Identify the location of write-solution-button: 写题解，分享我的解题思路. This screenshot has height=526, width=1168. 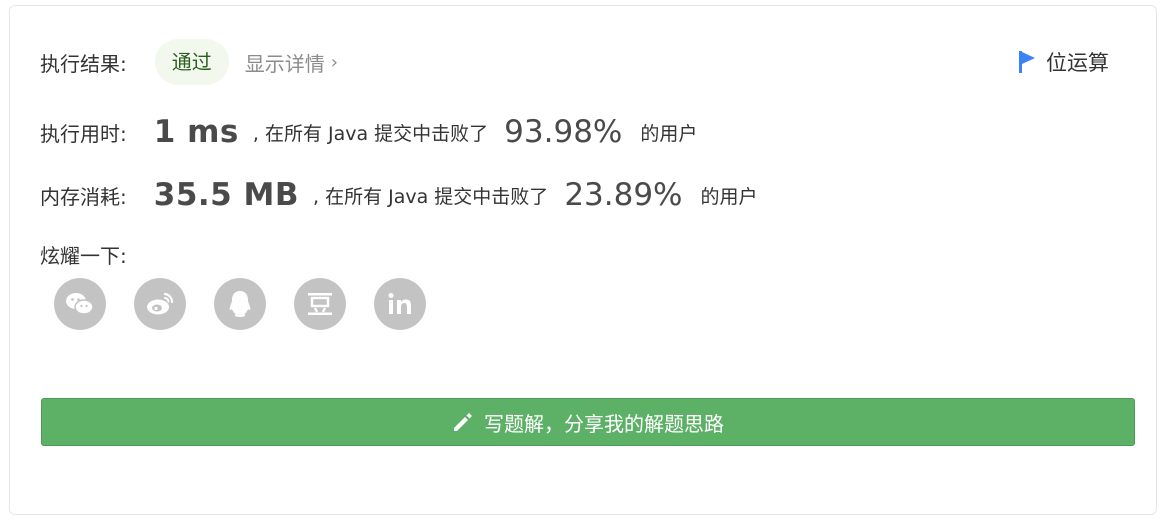
(588, 422).